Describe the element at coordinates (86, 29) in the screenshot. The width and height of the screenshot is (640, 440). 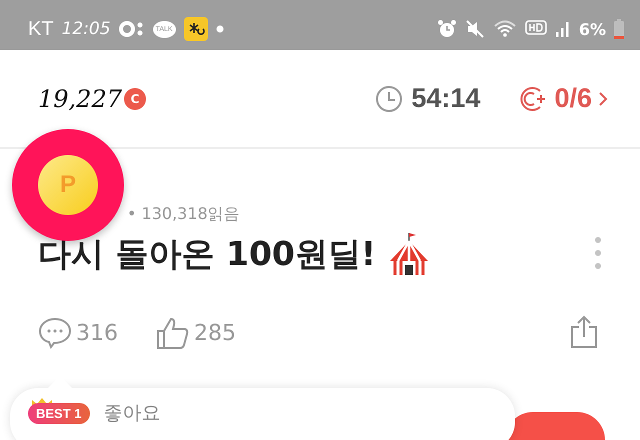
I see `clock: 12:05` at that location.